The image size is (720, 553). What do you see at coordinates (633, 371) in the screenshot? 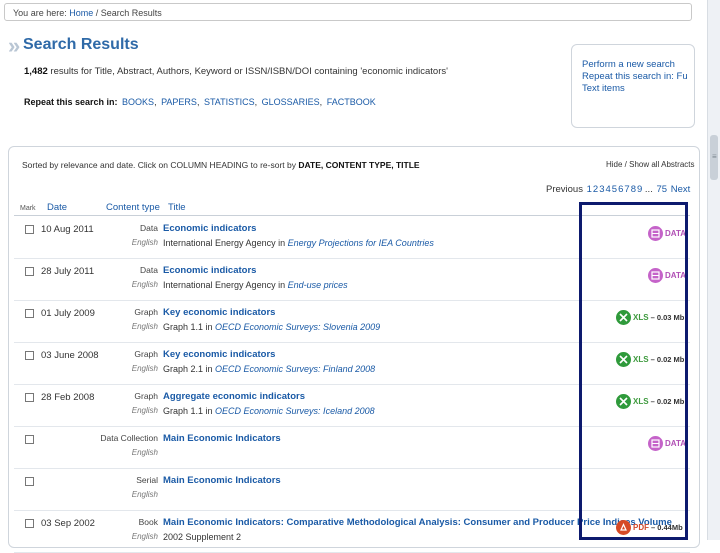
I see `format-column-highlight` at bounding box center [633, 371].